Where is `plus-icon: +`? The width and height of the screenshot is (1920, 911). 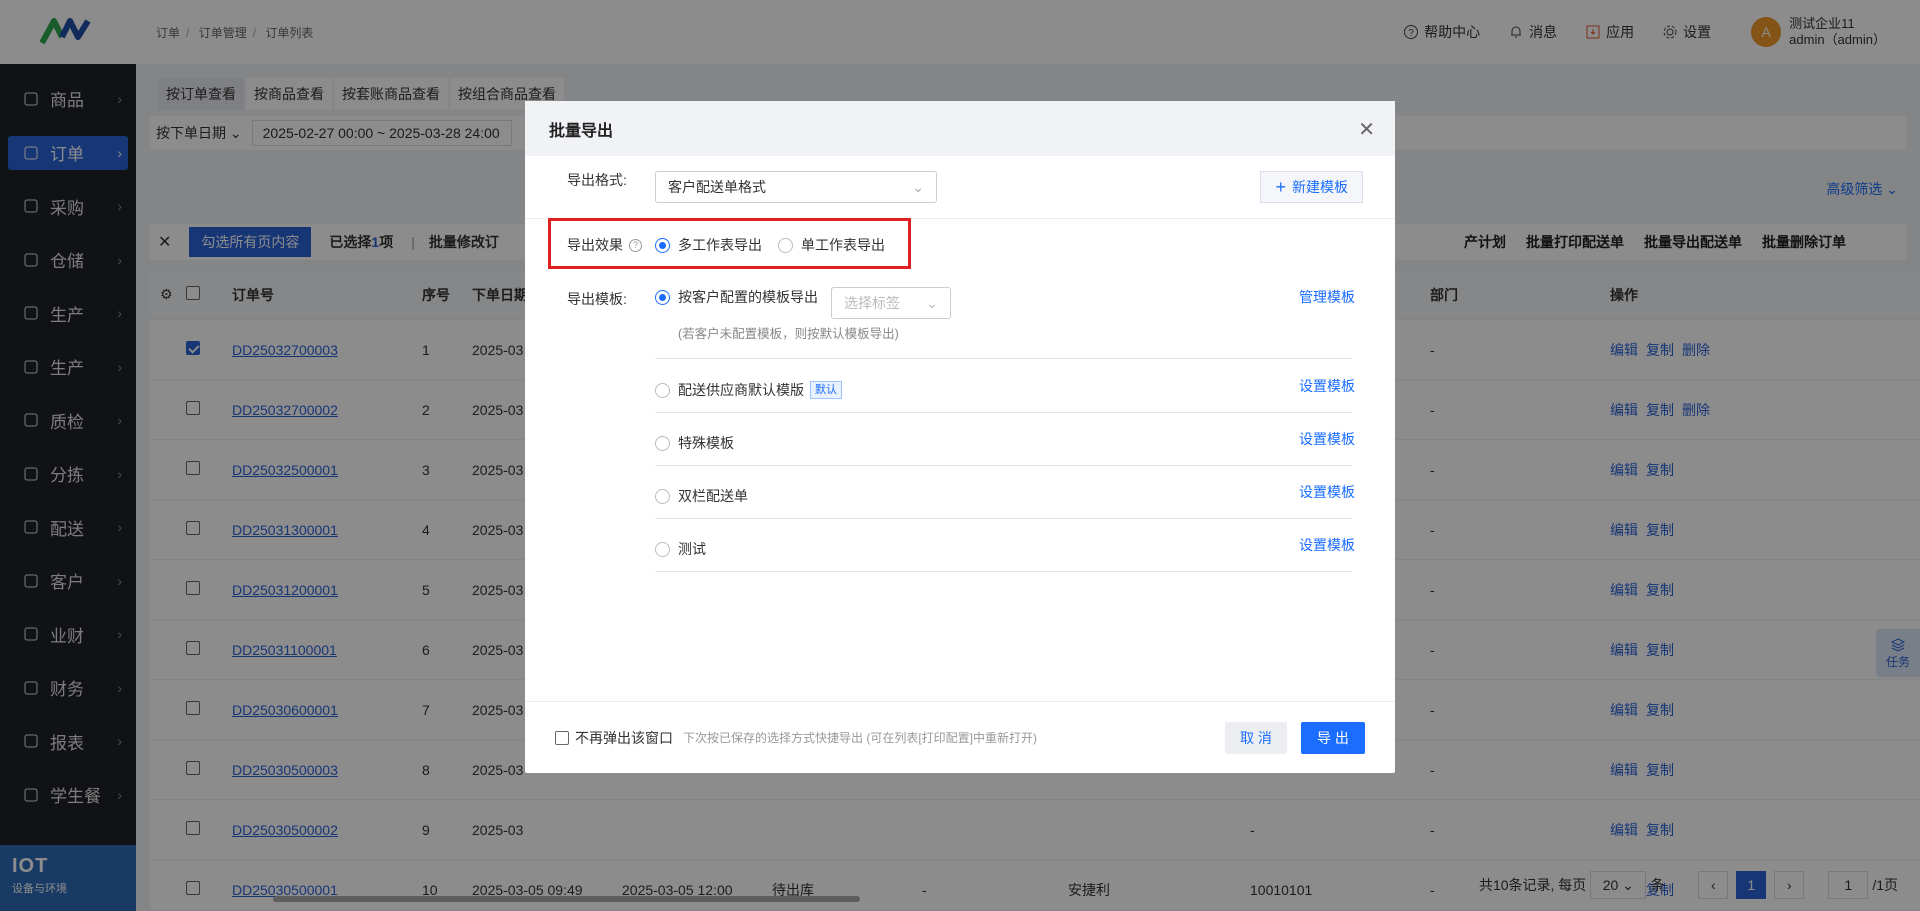
plus-icon: + is located at coordinates (1280, 186).